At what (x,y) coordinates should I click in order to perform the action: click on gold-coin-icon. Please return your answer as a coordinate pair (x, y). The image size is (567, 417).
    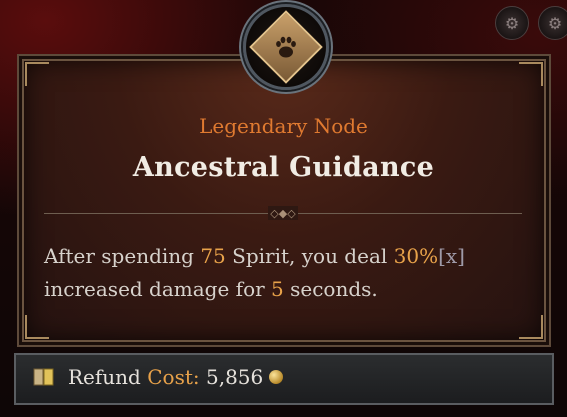
    Looking at the image, I should click on (276, 376).